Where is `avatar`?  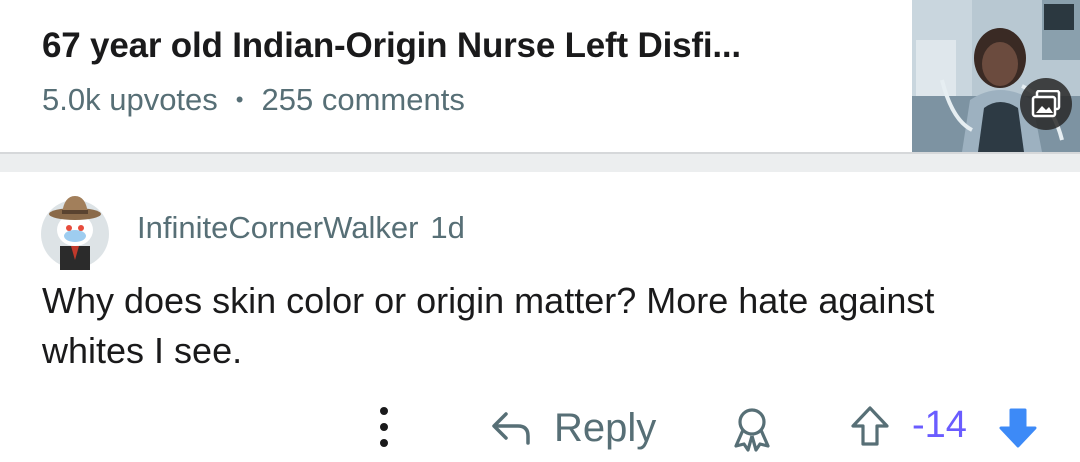
avatar is located at coordinates (75, 230).